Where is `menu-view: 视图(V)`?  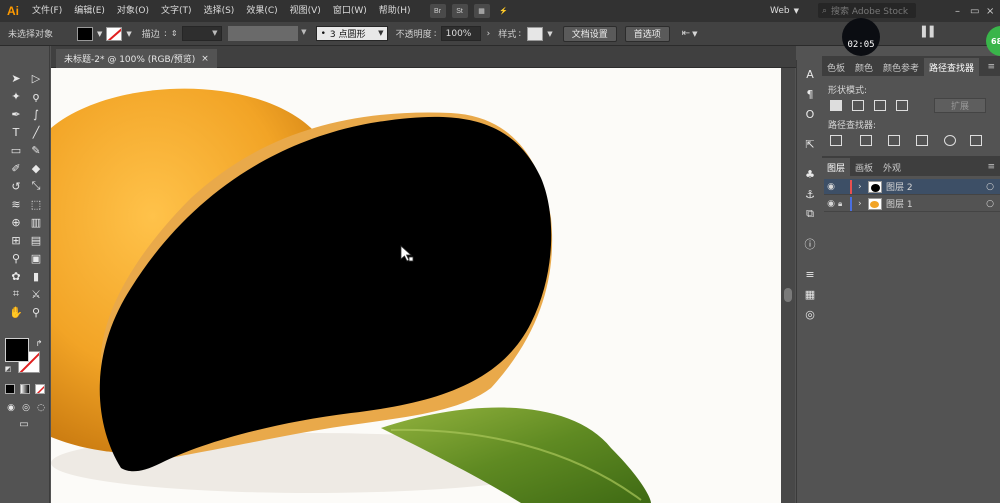
menu-view: 视图(V) is located at coordinates (305, 11).